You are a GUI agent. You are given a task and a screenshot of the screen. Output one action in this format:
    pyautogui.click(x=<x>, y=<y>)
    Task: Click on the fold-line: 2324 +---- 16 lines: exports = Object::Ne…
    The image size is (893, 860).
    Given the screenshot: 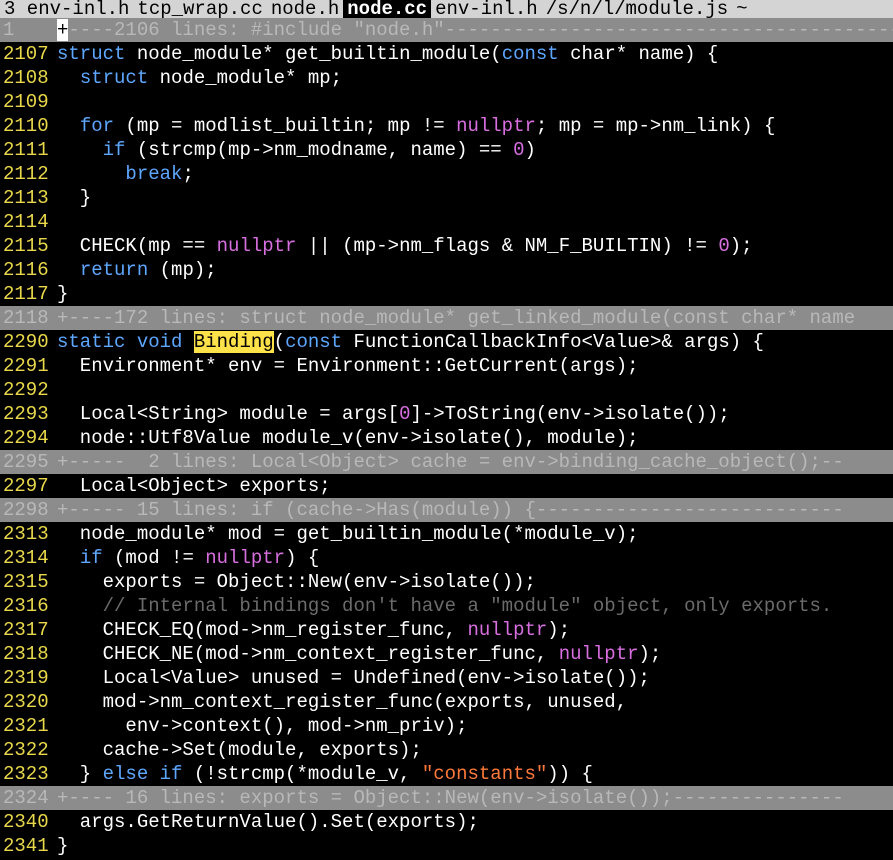 What is the action you would take?
    pyautogui.click(x=446, y=798)
    